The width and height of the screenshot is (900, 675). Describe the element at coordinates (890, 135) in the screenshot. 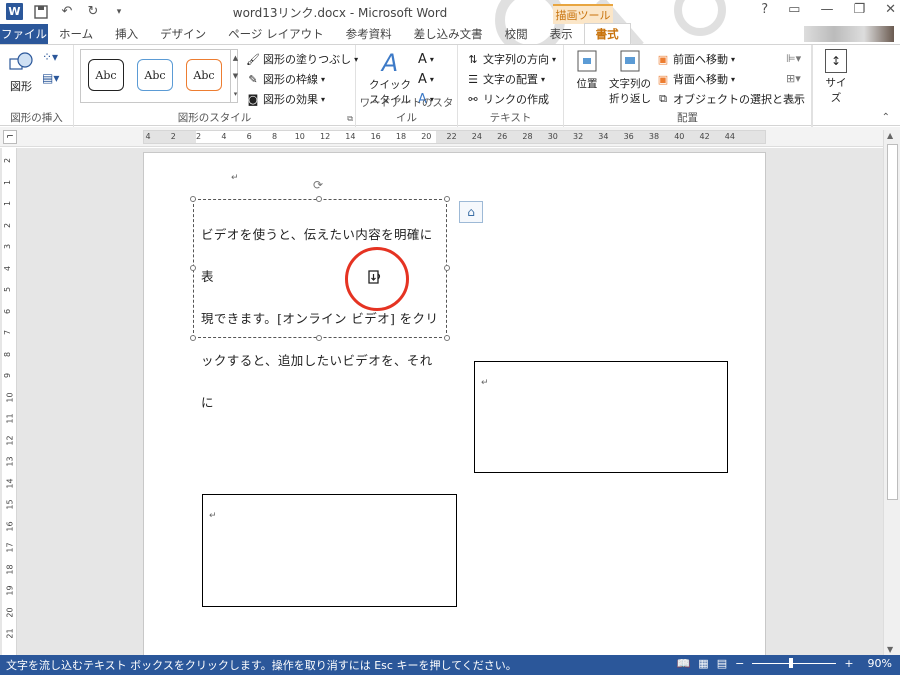

I see `scroll-up-icon: ▲` at that location.